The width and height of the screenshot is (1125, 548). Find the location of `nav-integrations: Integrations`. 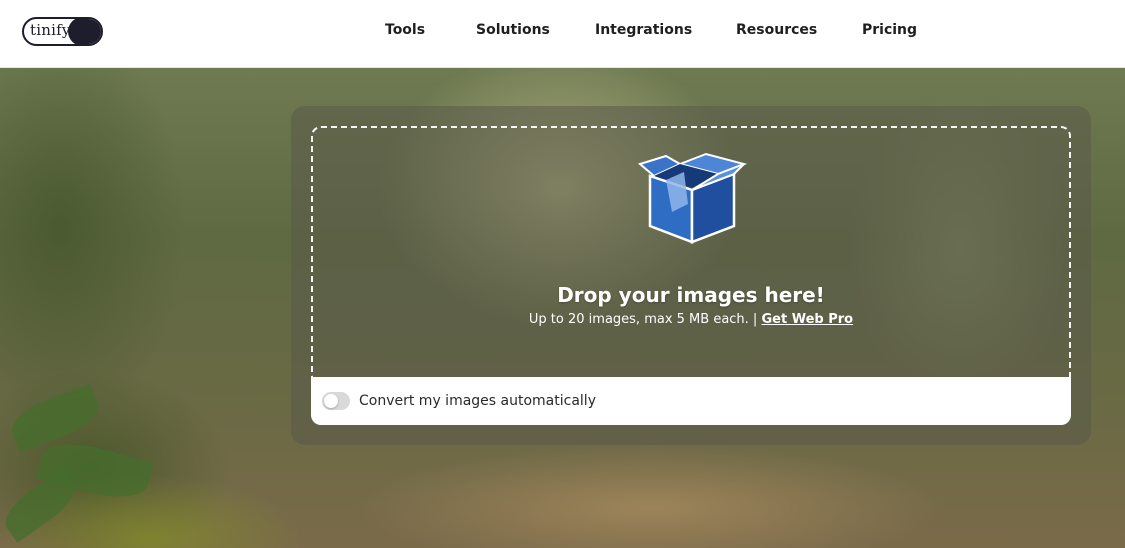

nav-integrations: Integrations is located at coordinates (643, 30).